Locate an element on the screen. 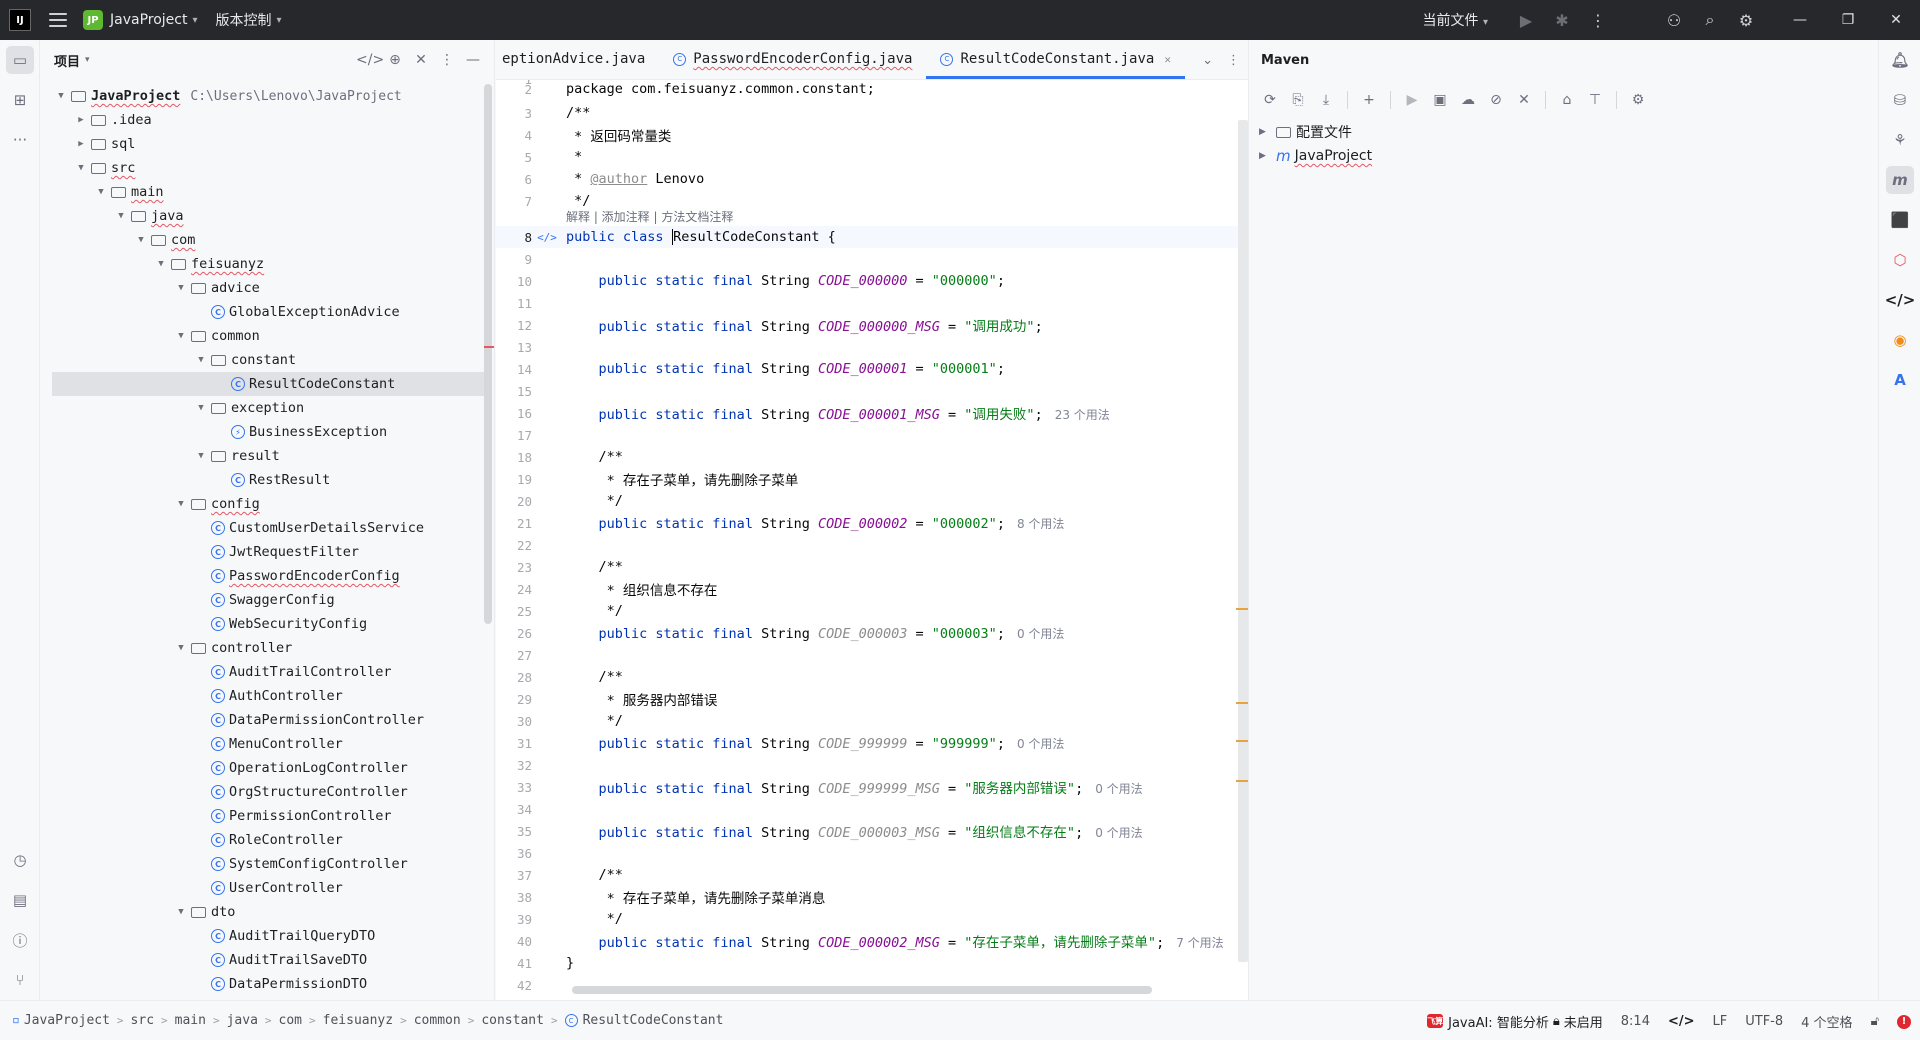 Image resolution: width=1920 pixels, height=1040 pixels. error-indicator-icon: ! is located at coordinates (1904, 1021).